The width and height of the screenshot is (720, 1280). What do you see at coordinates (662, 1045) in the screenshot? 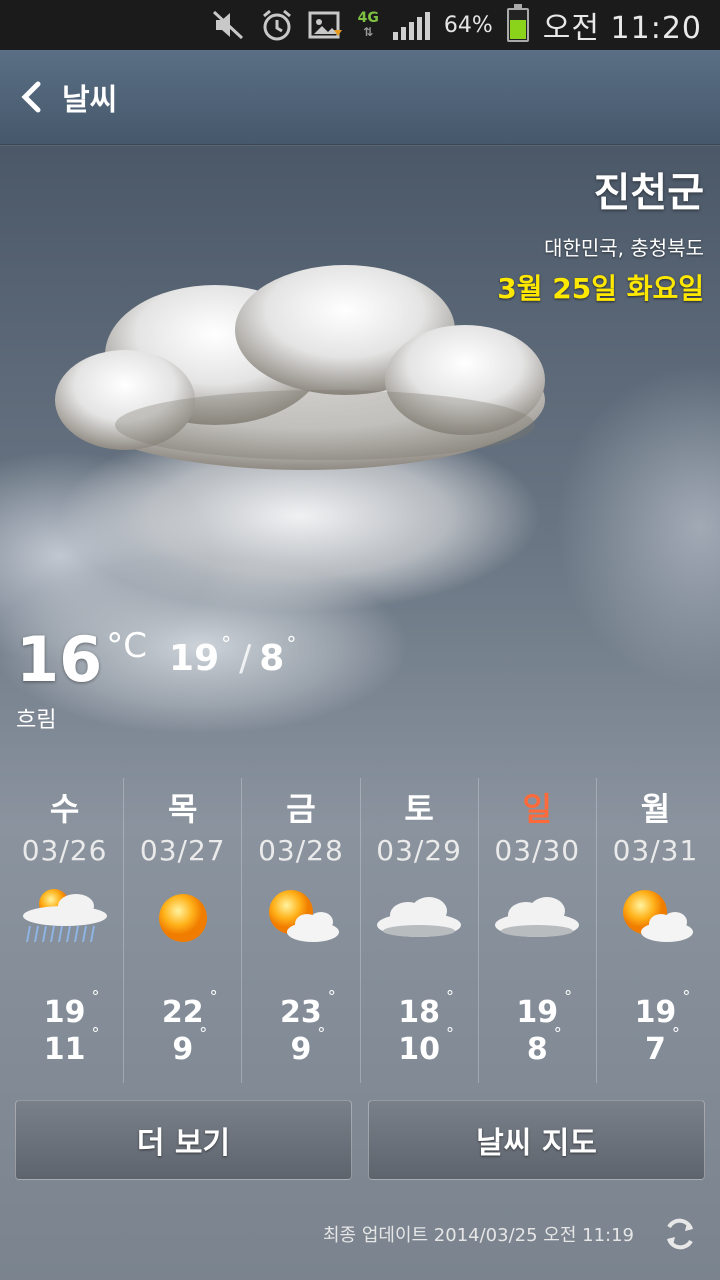
I see `forecast-low: 7 °` at bounding box center [662, 1045].